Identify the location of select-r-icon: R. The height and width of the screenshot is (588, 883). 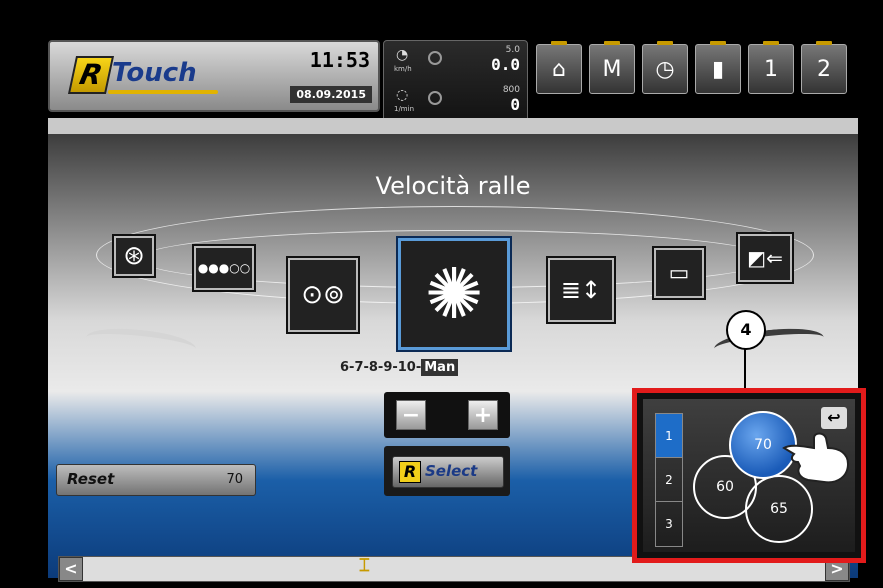
(410, 472).